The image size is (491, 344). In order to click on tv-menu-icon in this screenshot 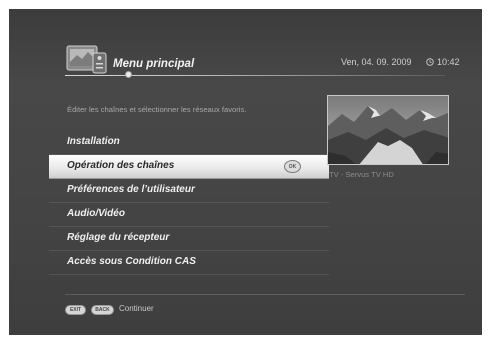, I will do `click(86, 59)`.